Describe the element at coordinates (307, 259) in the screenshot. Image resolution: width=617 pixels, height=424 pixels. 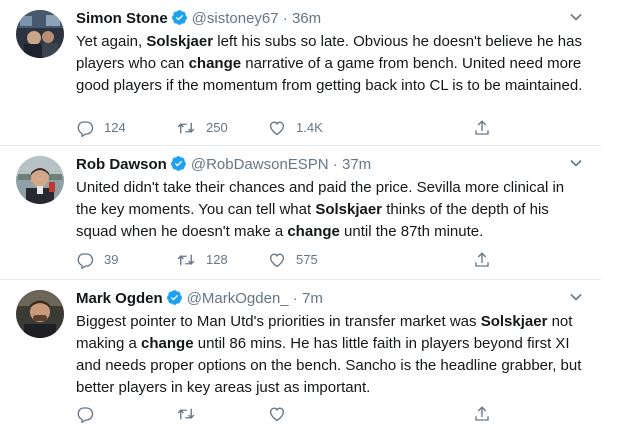
I see `like-count: 575` at that location.